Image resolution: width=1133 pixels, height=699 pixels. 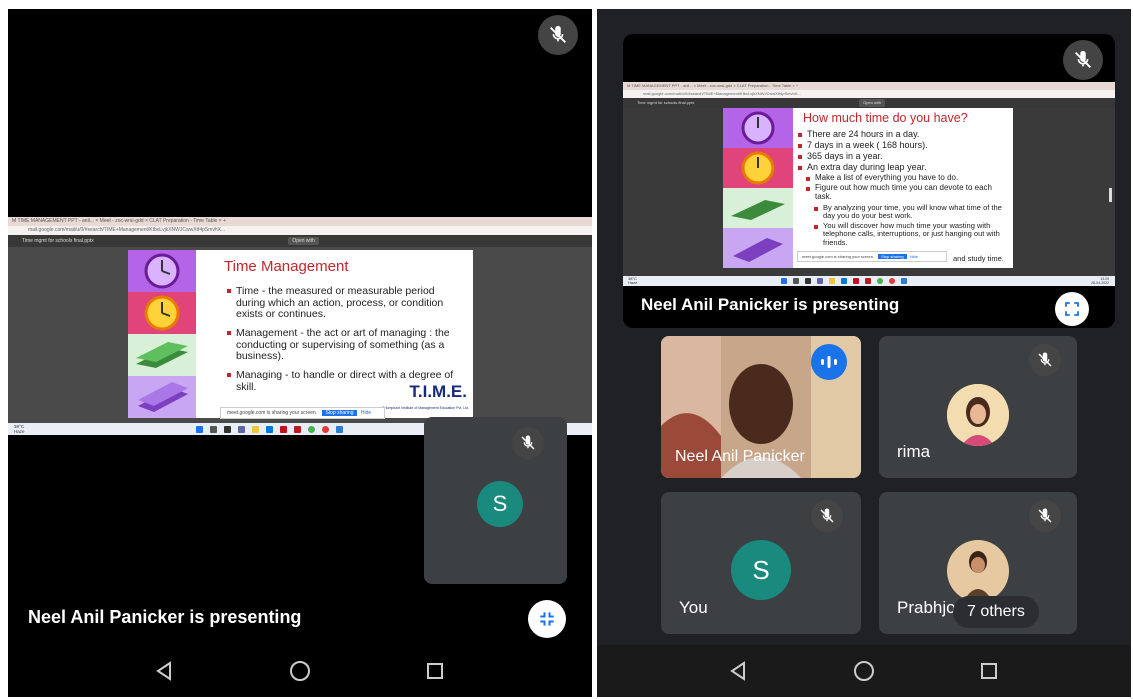 What do you see at coordinates (740, 456) in the screenshot?
I see `participant-name: Neel Anil Panicker` at bounding box center [740, 456].